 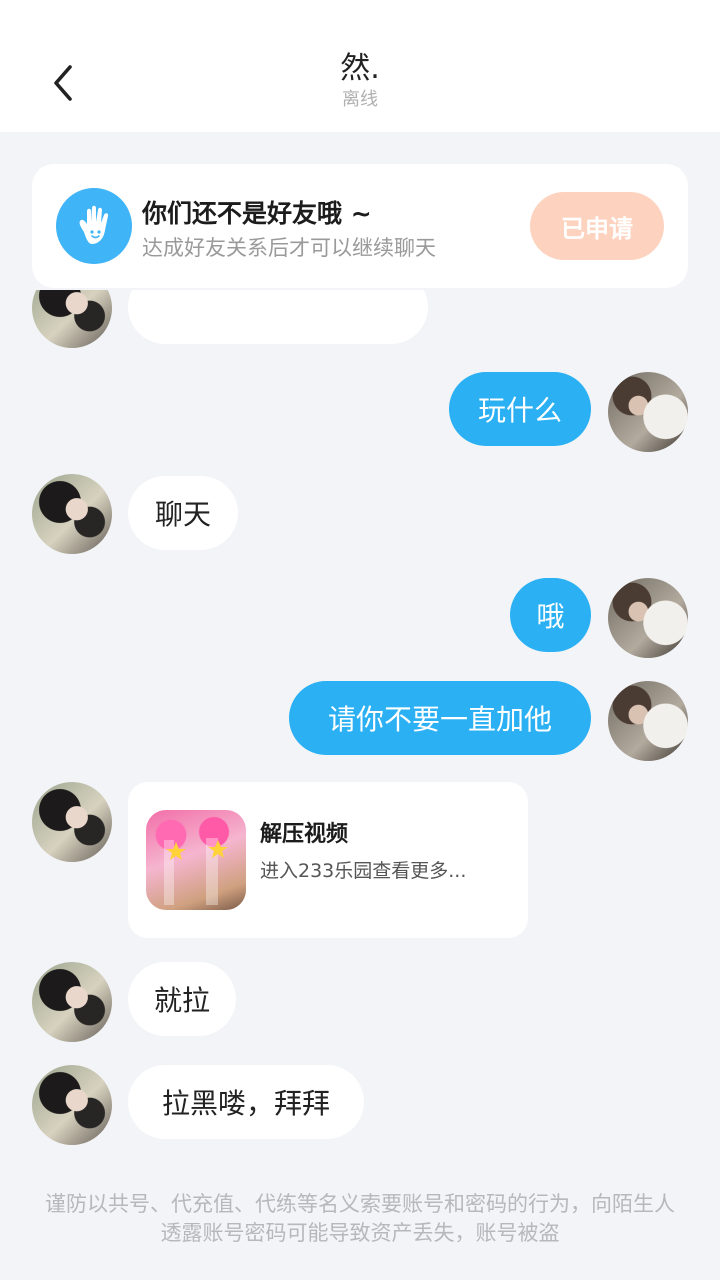 I want to click on message-bubble-partial, so click(x=278, y=317).